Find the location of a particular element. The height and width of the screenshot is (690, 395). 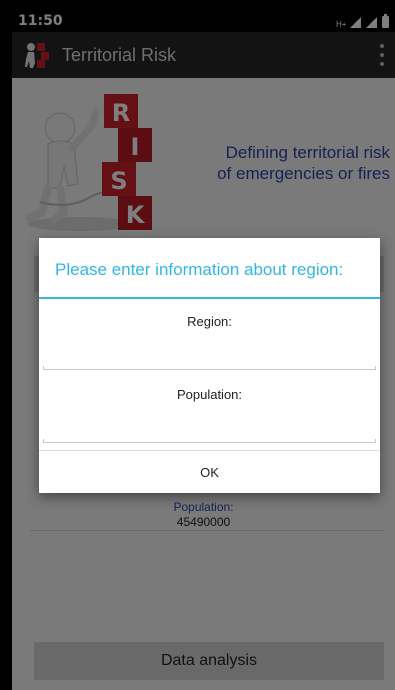

region-input is located at coordinates (209, 357).